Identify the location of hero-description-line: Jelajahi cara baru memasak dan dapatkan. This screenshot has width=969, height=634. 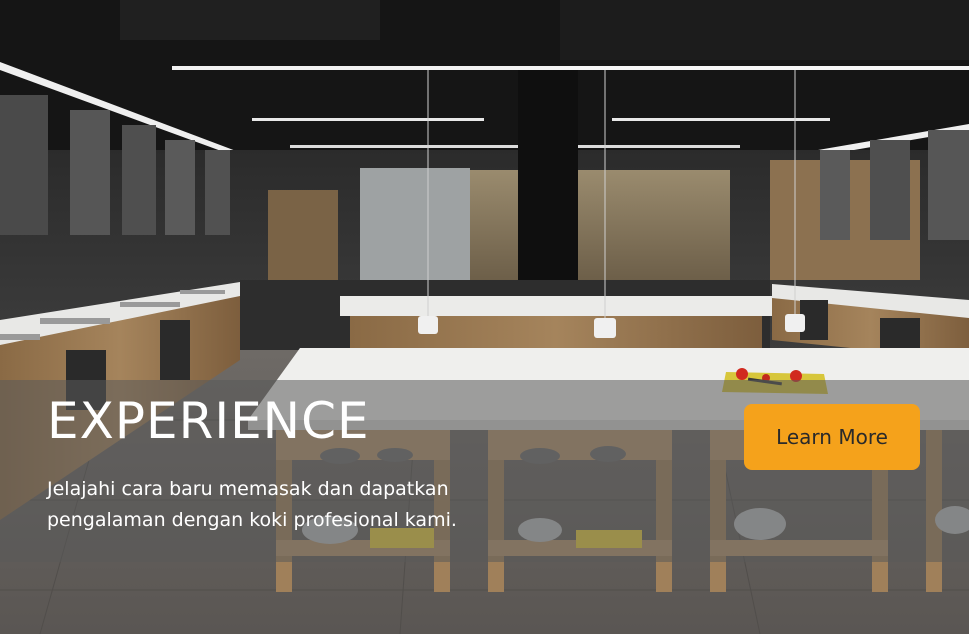
(248, 489).